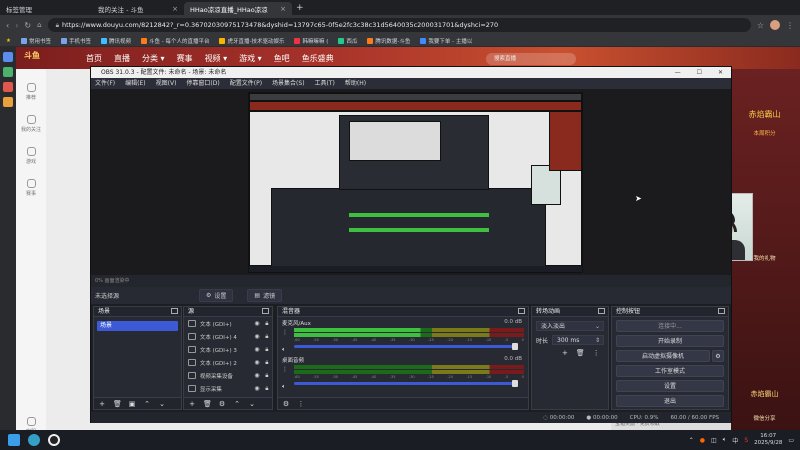 The height and width of the screenshot is (450, 800). What do you see at coordinates (216, 58) in the screenshot?
I see `nav-video: 视频 ▾` at bounding box center [216, 58].